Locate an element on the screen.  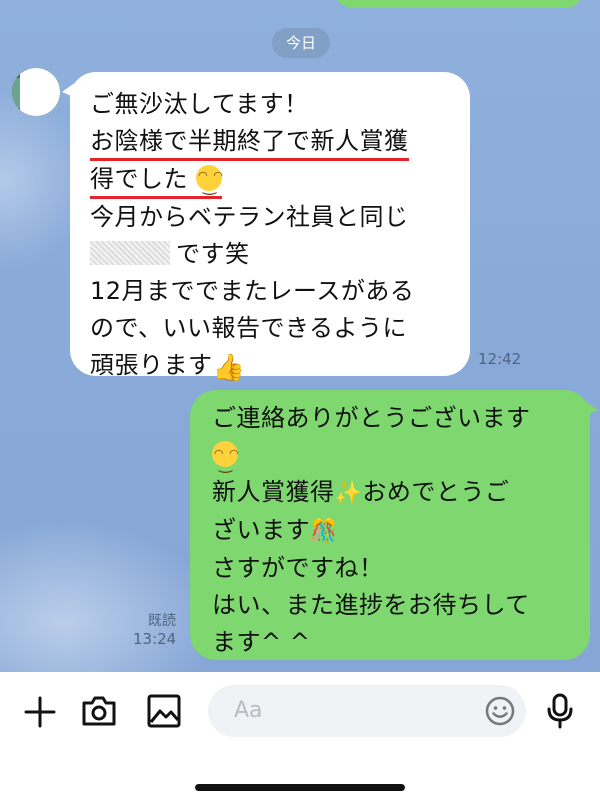
message-line: 12月まででまたレースがある is located at coordinates (252, 291).